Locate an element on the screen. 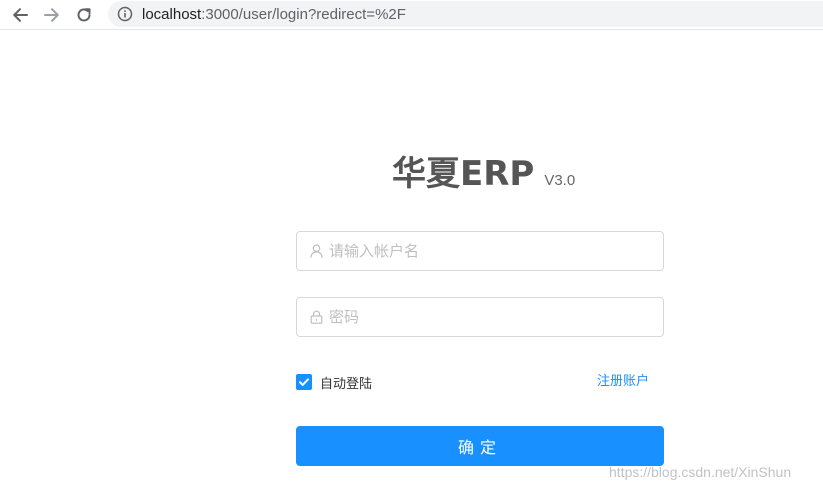 The height and width of the screenshot is (490, 823). login-submit-button: 确定 is located at coordinates (480, 446).